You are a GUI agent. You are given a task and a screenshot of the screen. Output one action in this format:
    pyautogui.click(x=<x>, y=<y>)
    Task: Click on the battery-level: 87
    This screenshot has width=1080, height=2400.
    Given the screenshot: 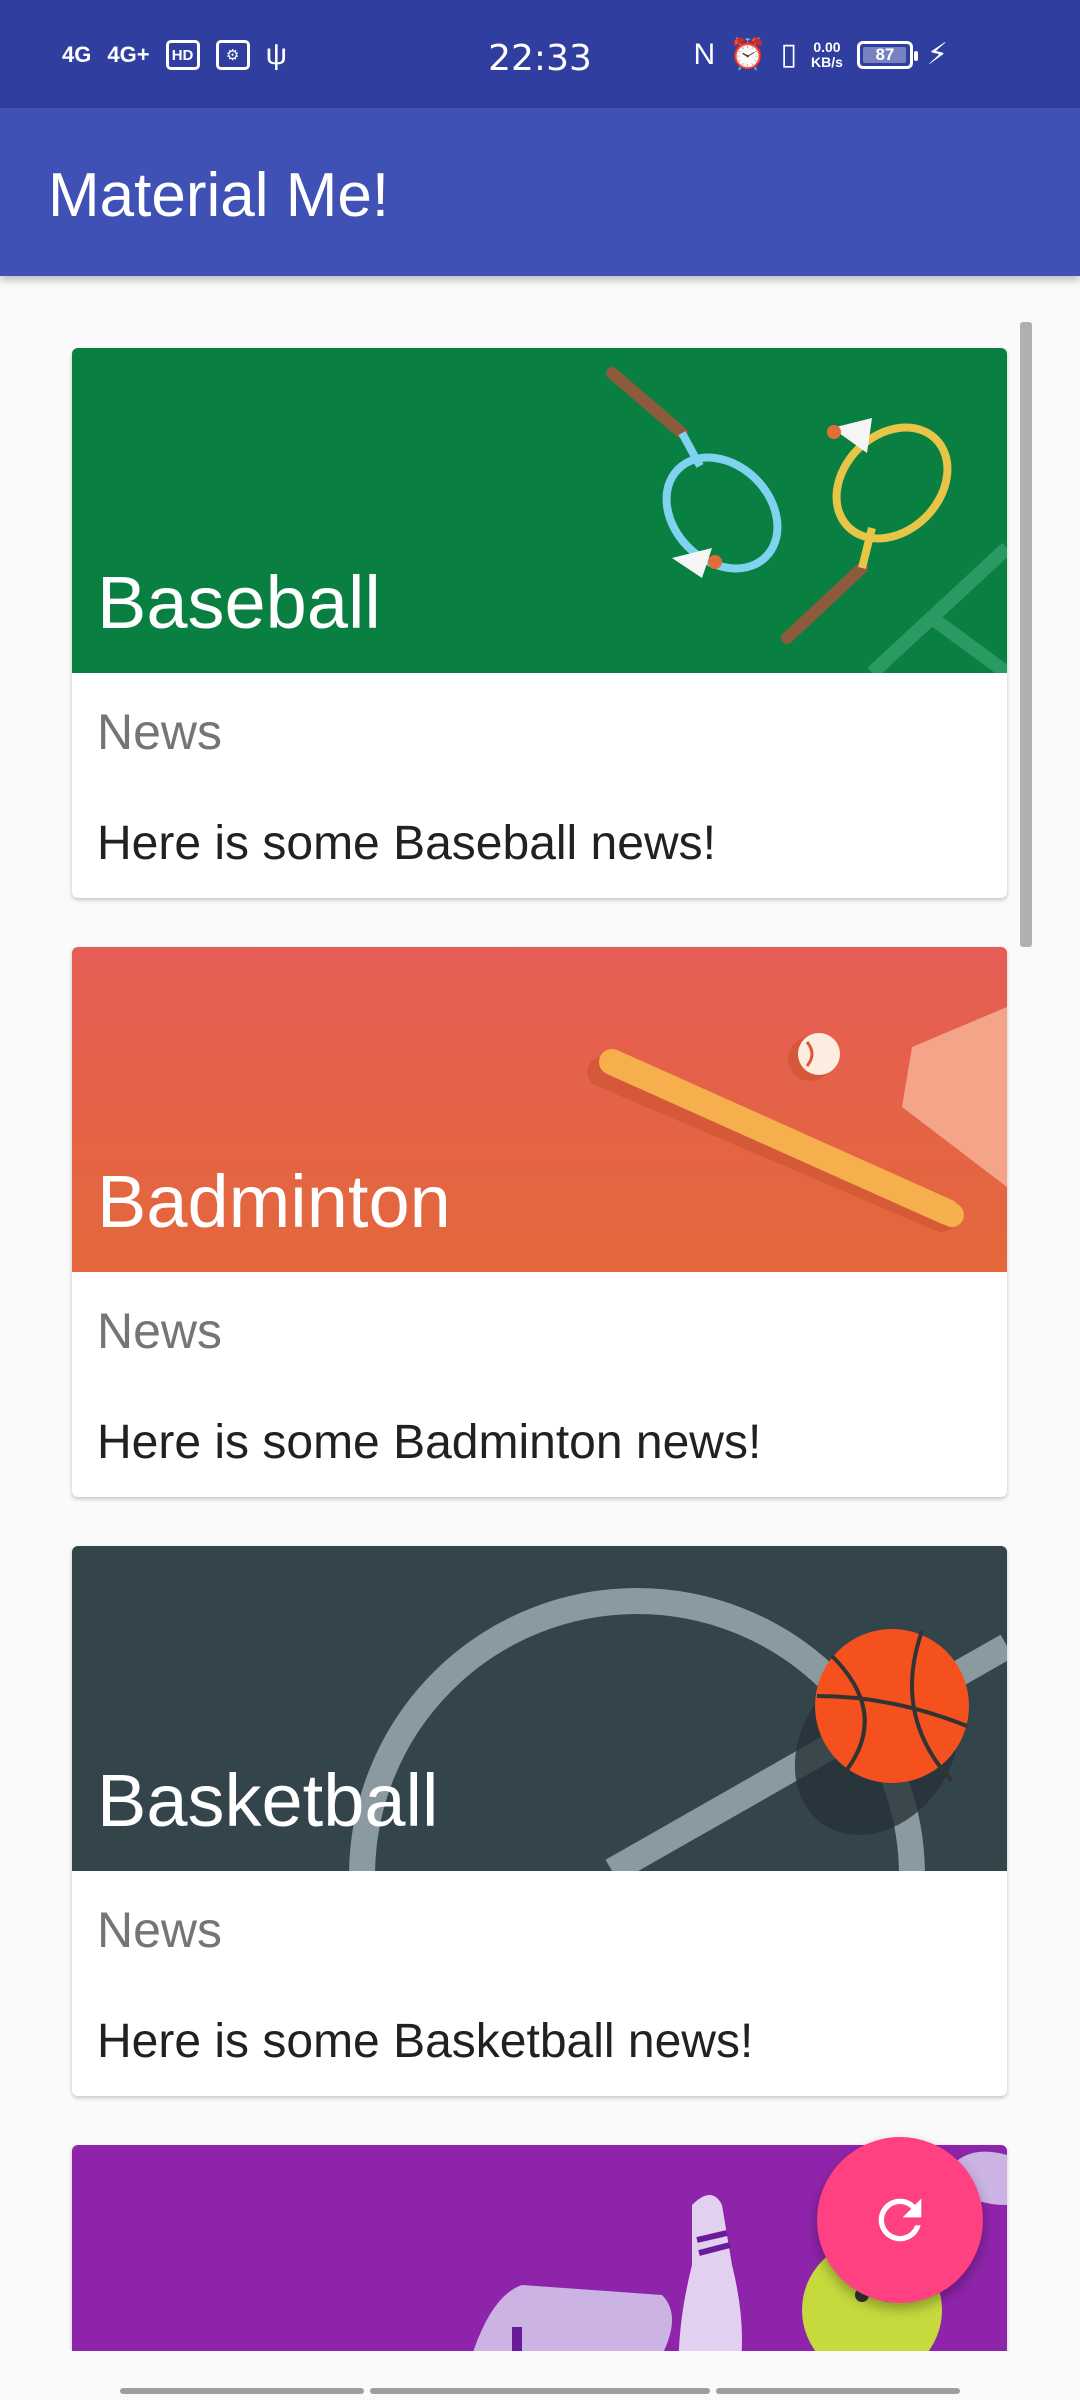 What is the action you would take?
    pyautogui.click(x=885, y=54)
    